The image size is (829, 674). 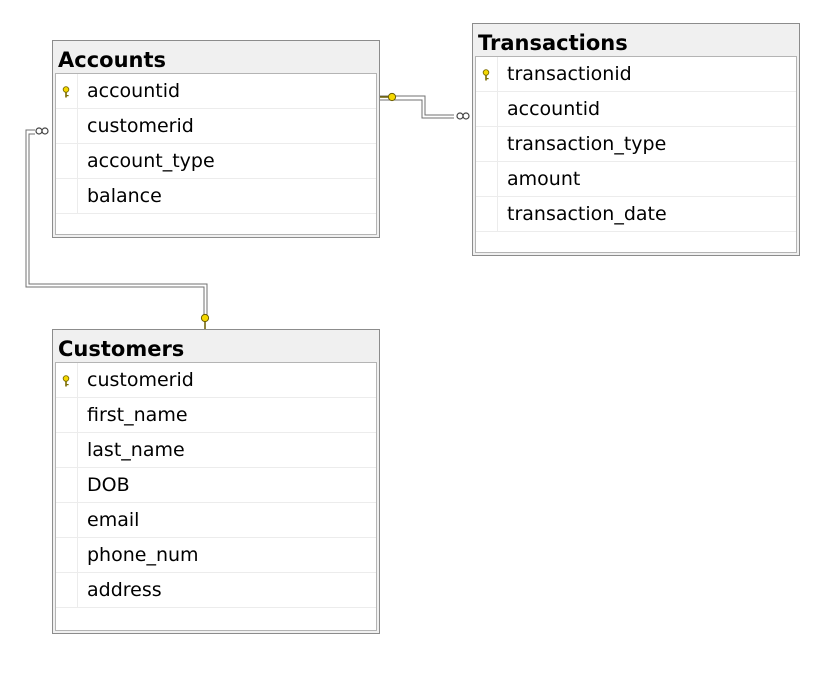 What do you see at coordinates (587, 144) in the screenshot?
I see `column-name: transaction_type` at bounding box center [587, 144].